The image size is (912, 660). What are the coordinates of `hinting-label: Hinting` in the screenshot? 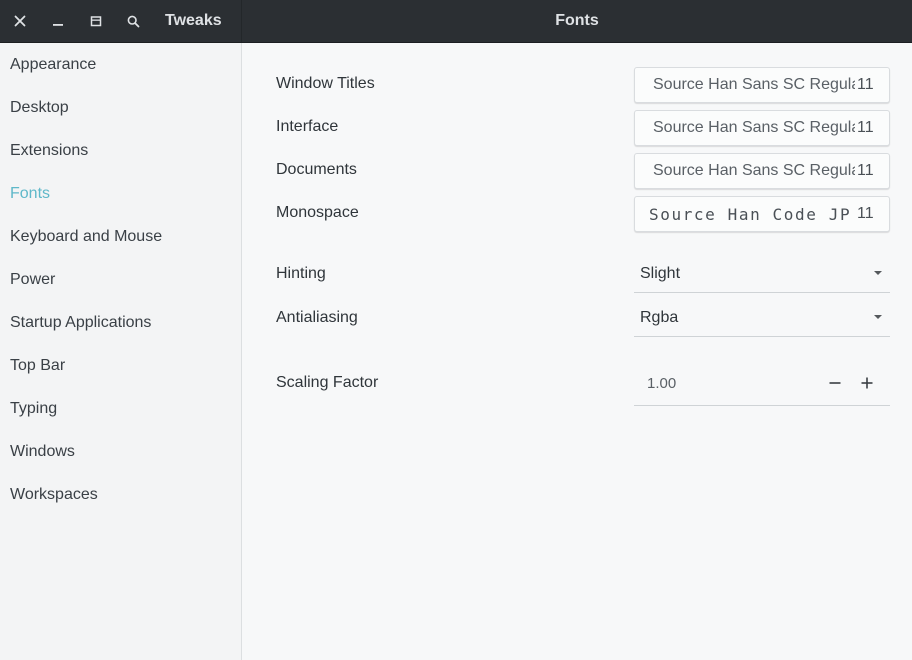 It's located at (301, 273).